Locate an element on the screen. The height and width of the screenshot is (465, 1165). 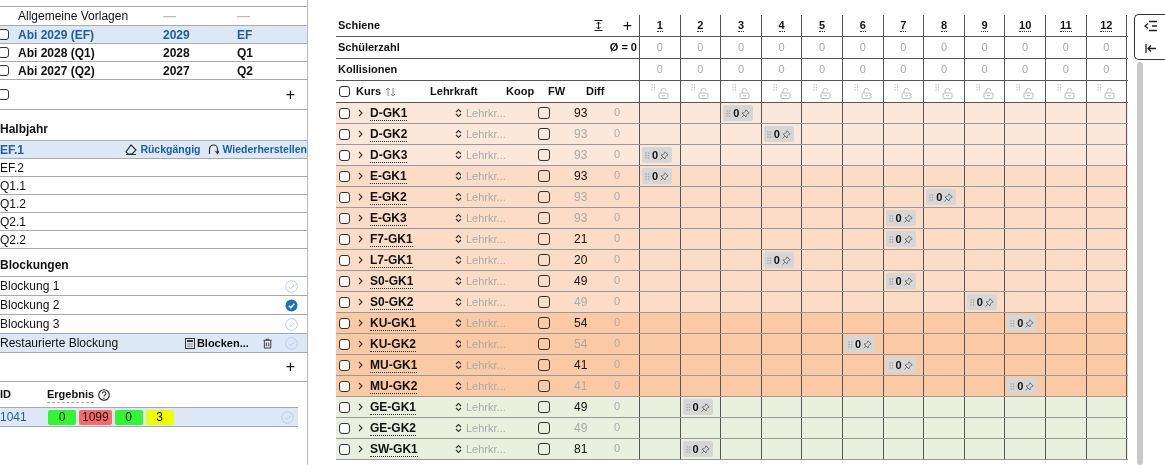
course-link: S0-GK2 is located at coordinates (392, 302).